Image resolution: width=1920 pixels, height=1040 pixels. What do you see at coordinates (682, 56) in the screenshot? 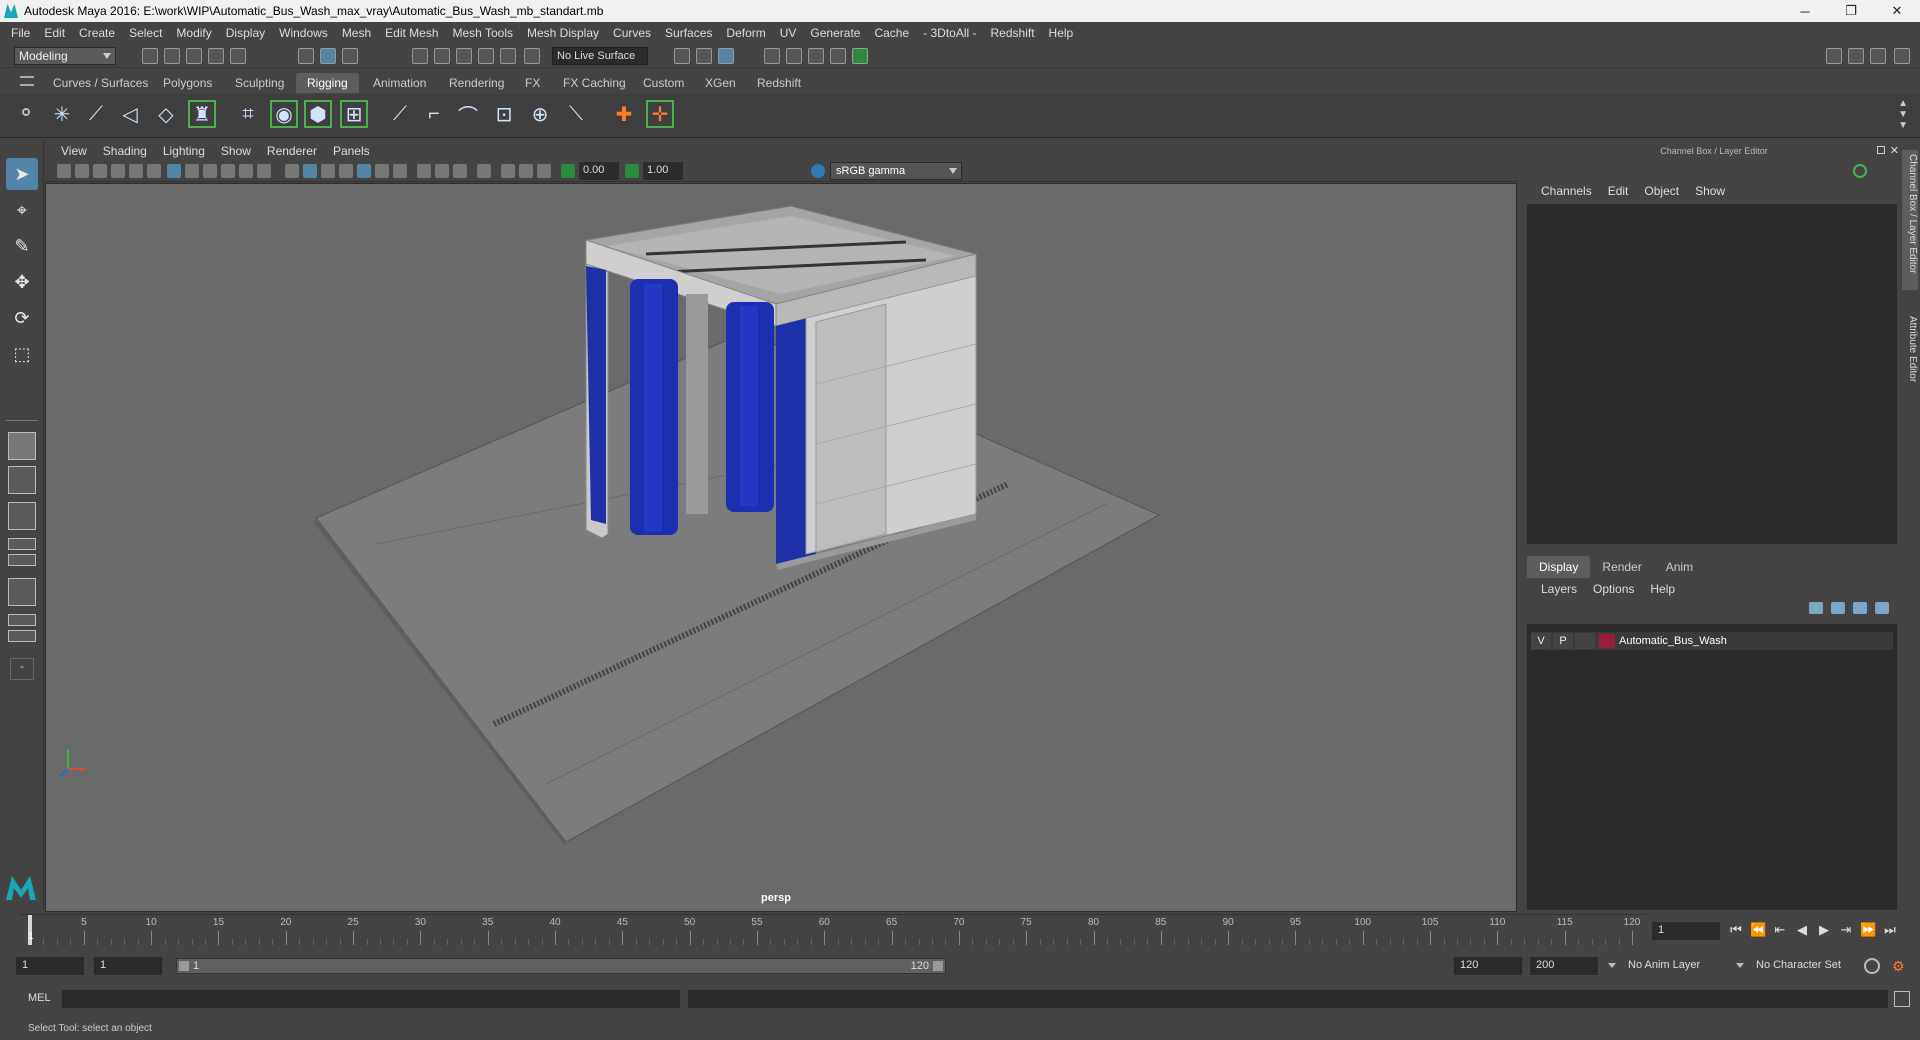
I see `history-icon` at bounding box center [682, 56].